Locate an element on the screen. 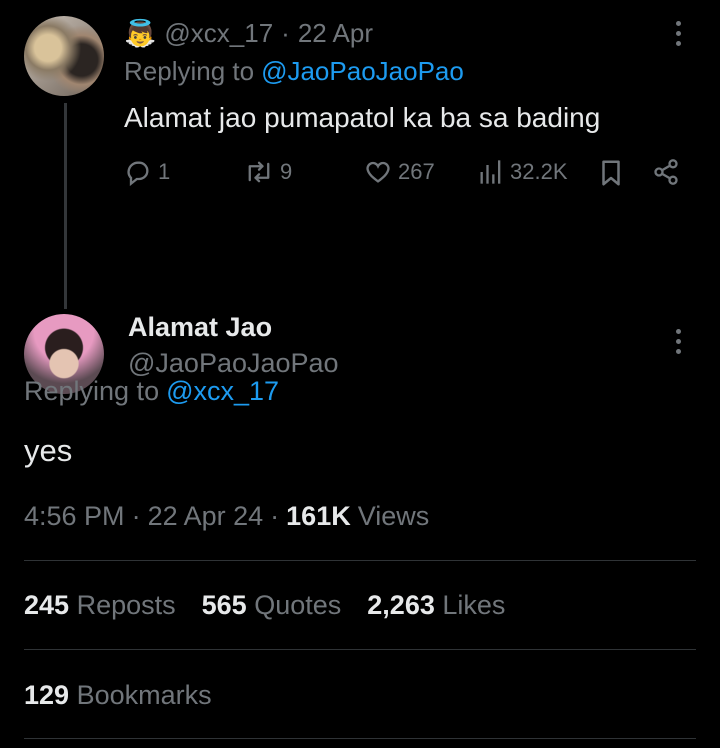 This screenshot has height=748, width=720. reposts-count: 245 is located at coordinates (47, 605).